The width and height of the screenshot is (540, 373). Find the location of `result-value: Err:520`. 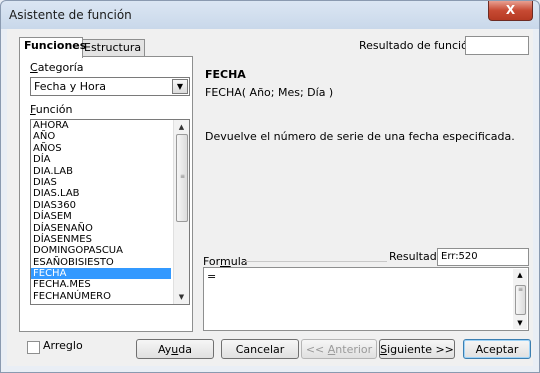

result-value: Err:520 is located at coordinates (459, 256).